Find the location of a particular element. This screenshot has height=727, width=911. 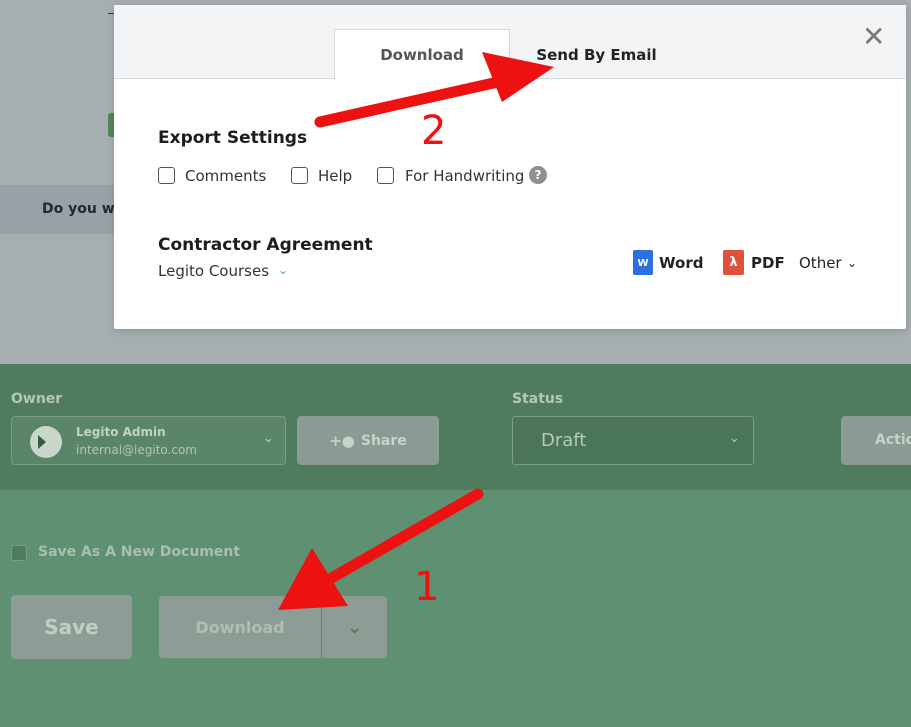

annotation-number-1: 1 is located at coordinates (427, 587).